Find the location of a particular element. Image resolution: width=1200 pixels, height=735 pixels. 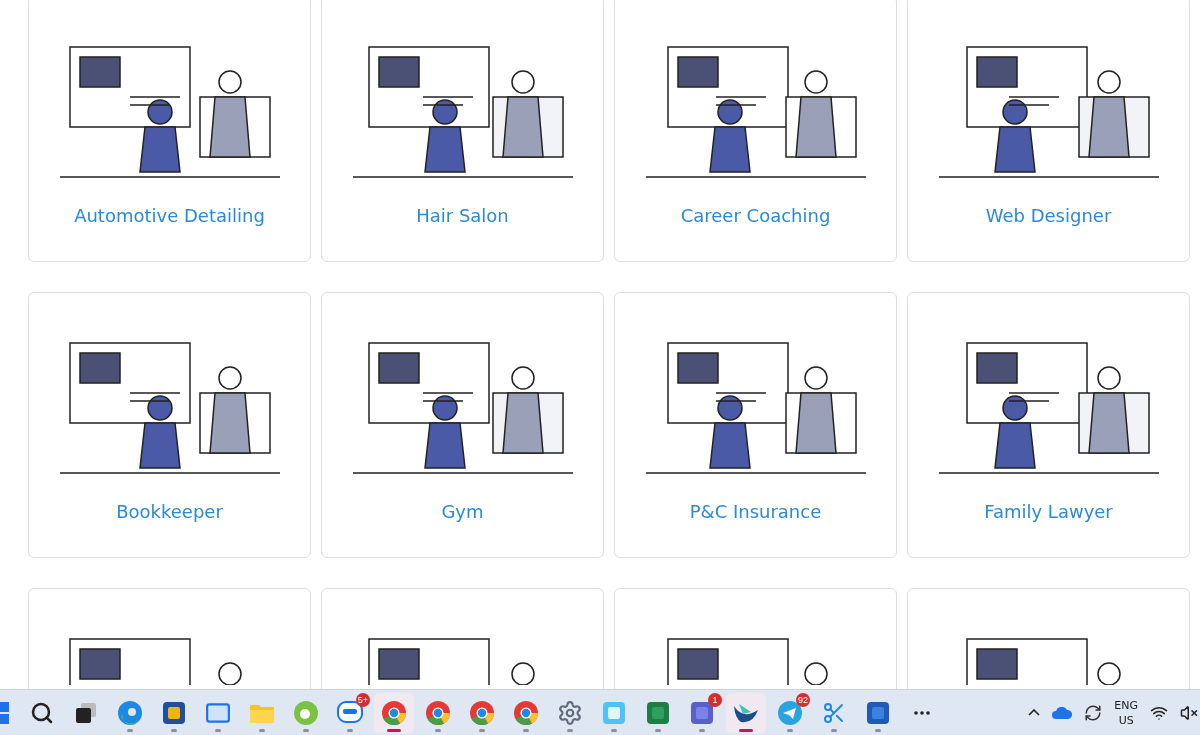

card-title: Web Designer is located at coordinates (1048, 215).